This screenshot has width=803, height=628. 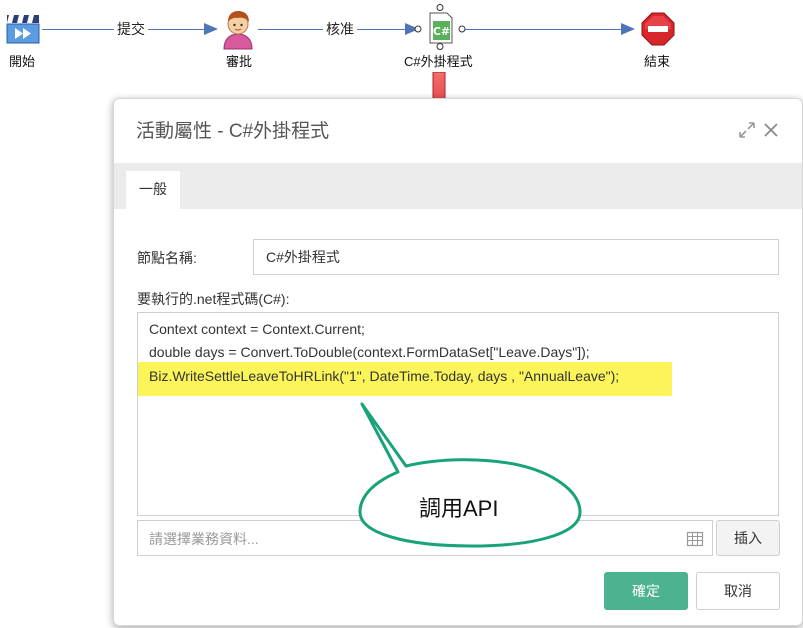 I want to click on node-name-label: 節點名稱:, so click(x=167, y=258).